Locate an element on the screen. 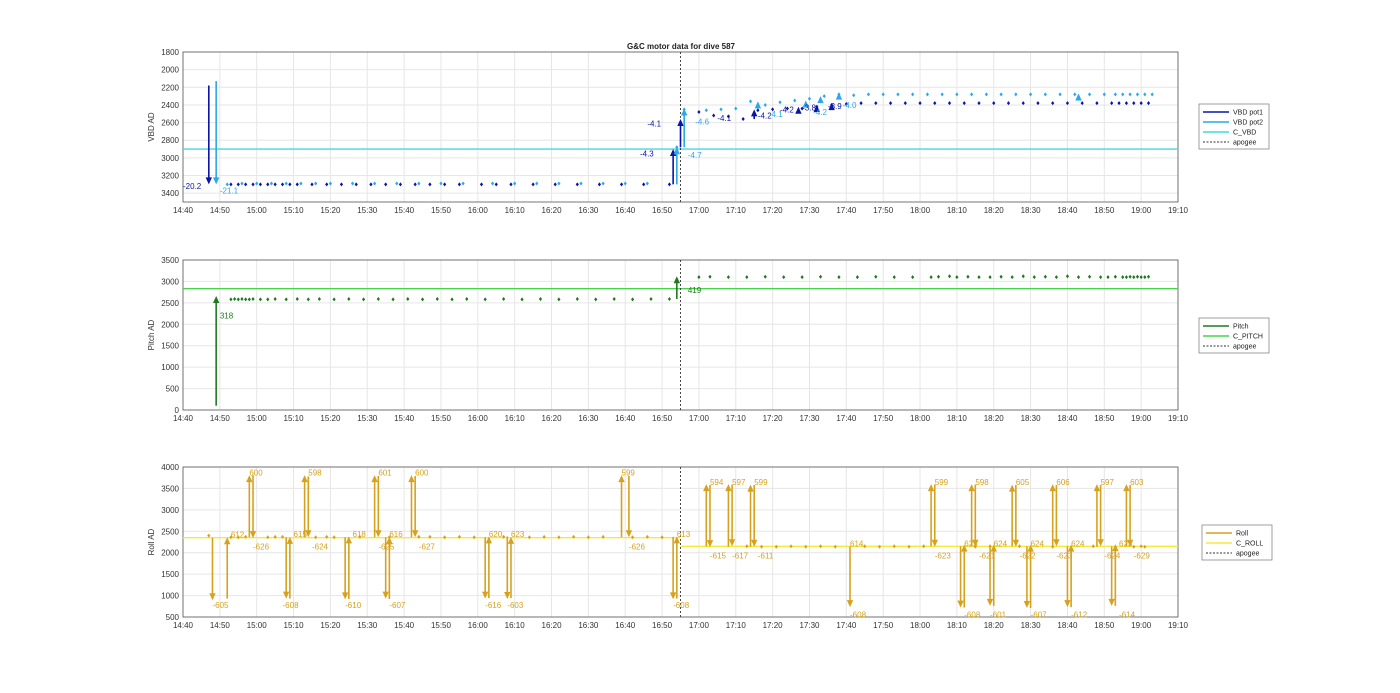 The width and height of the screenshot is (1400, 693). data-label: 620 is located at coordinates (496, 534).